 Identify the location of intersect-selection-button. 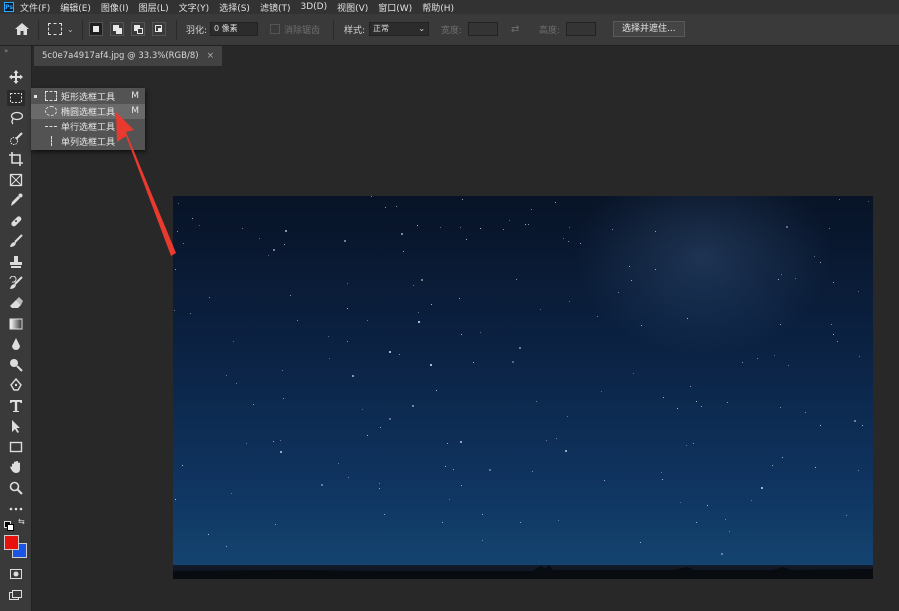
(159, 29).